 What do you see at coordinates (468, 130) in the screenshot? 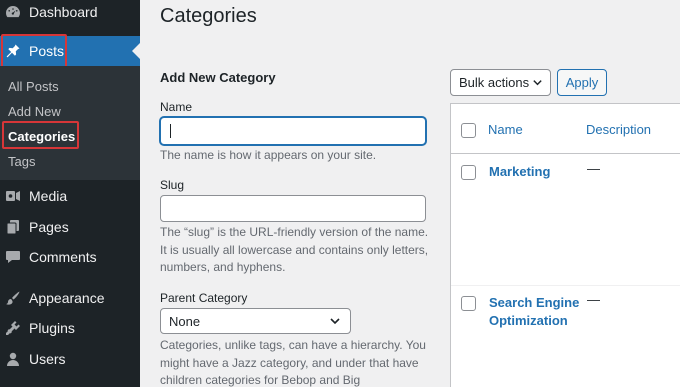
I see `select-all-checkbox` at bounding box center [468, 130].